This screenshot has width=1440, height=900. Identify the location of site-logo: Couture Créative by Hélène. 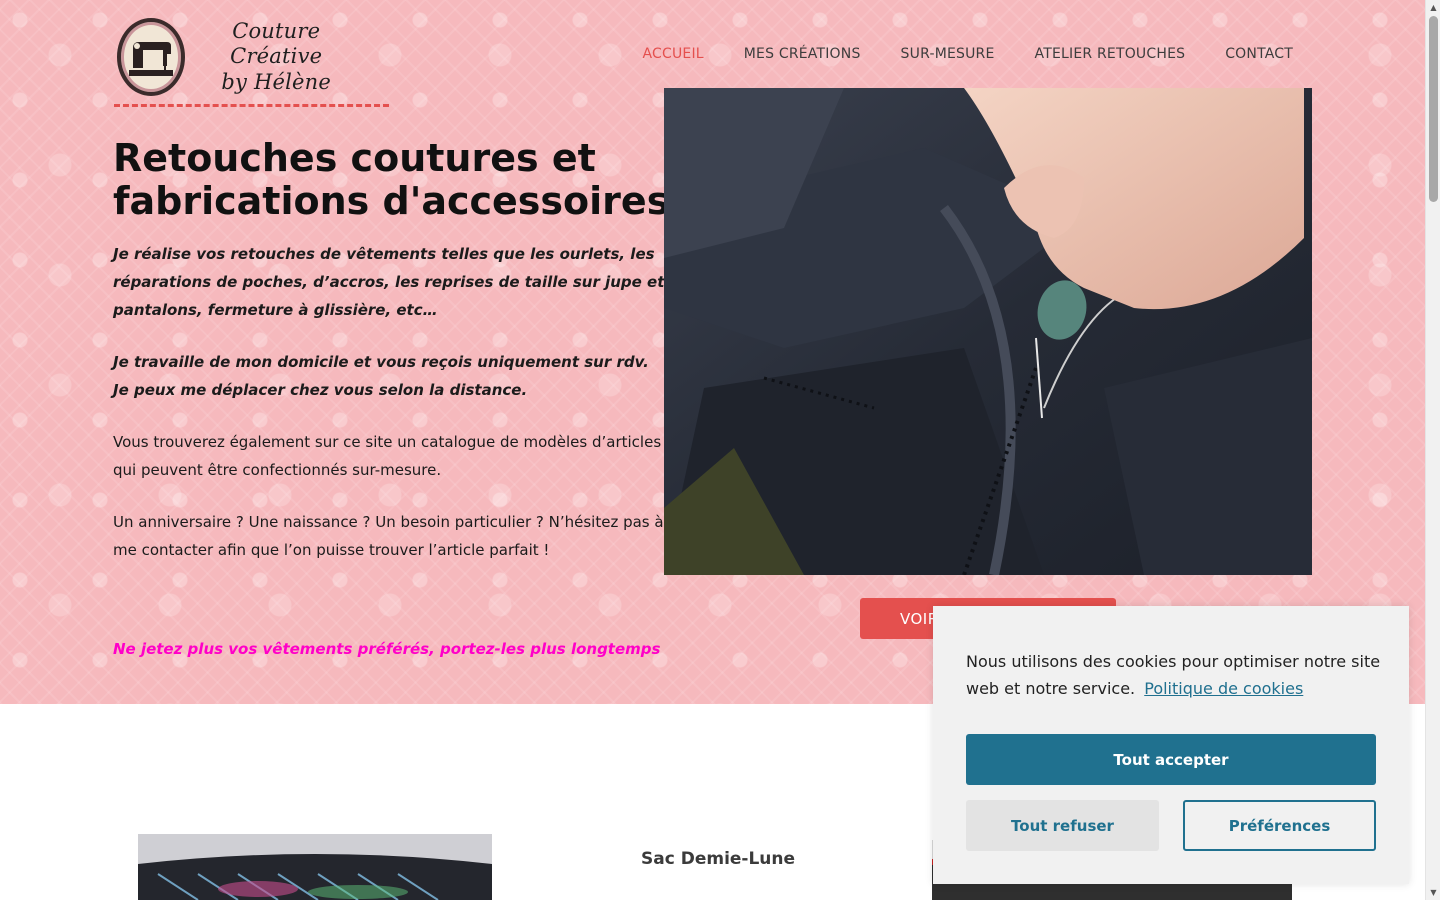
(237, 57).